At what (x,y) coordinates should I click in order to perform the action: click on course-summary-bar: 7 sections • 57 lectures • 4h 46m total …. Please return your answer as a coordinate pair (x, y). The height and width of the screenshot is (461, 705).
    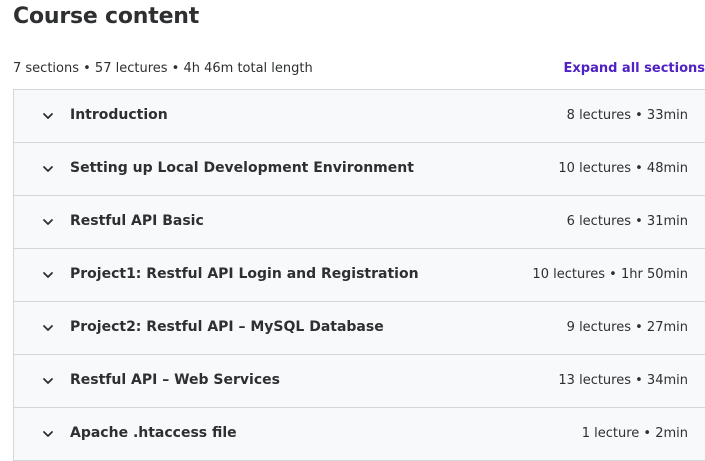
    Looking at the image, I should click on (359, 70).